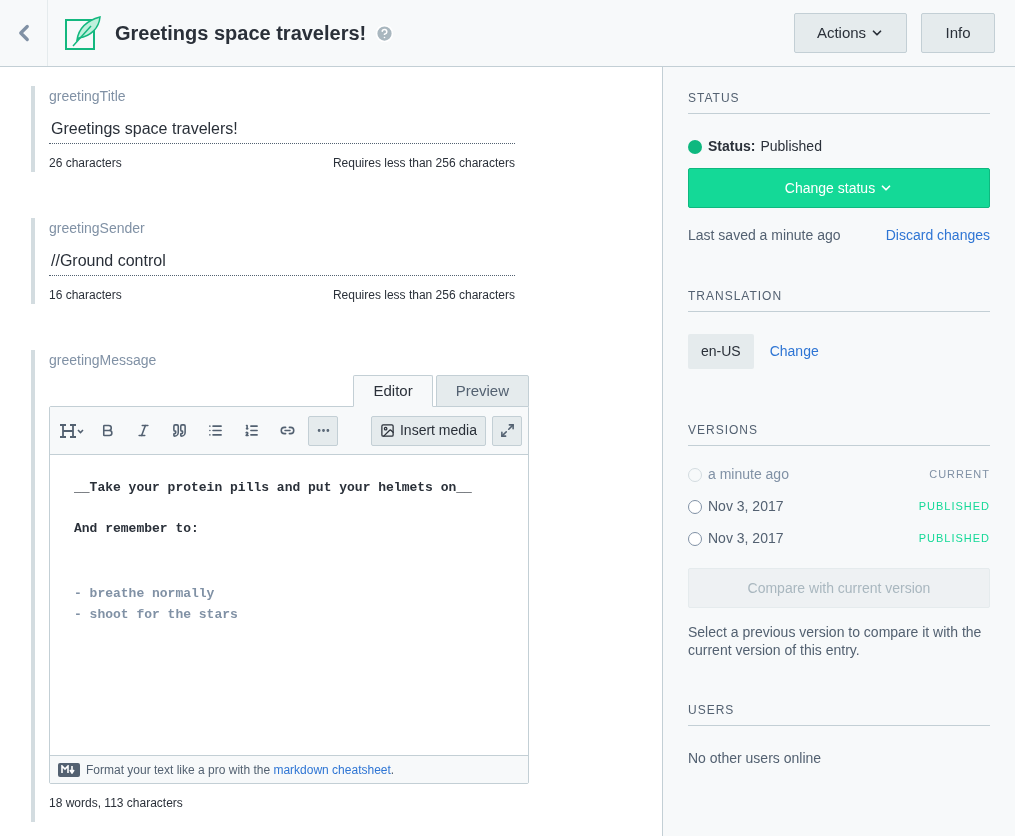 The width and height of the screenshot is (1015, 836). What do you see at coordinates (69, 769) in the screenshot?
I see `markdown-icon` at bounding box center [69, 769].